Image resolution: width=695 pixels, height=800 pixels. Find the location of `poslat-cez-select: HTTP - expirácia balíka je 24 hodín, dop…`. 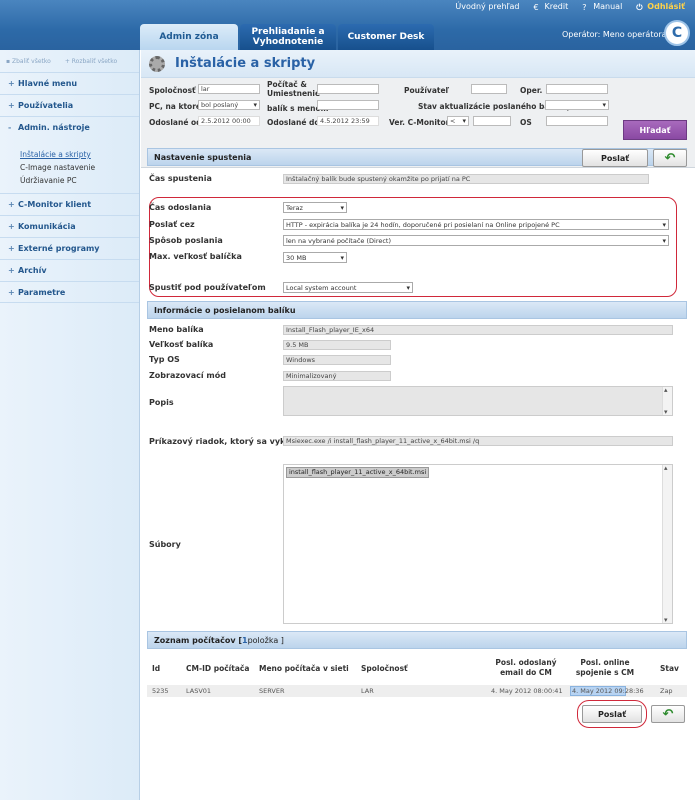

poslat-cez-select: HTTP - expirácia balíka je 24 hodín, dop… is located at coordinates (476, 224).